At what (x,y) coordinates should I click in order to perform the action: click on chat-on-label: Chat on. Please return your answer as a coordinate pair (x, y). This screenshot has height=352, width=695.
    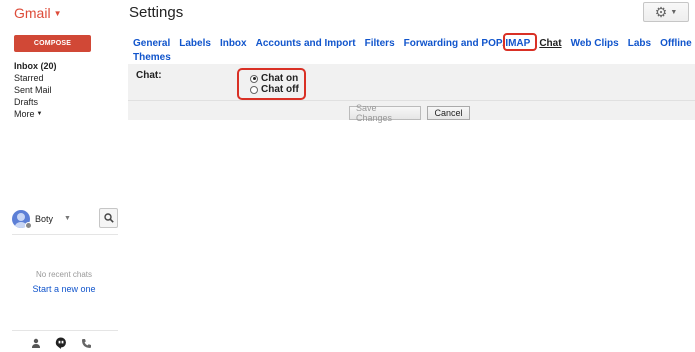
    Looking at the image, I should click on (279, 78).